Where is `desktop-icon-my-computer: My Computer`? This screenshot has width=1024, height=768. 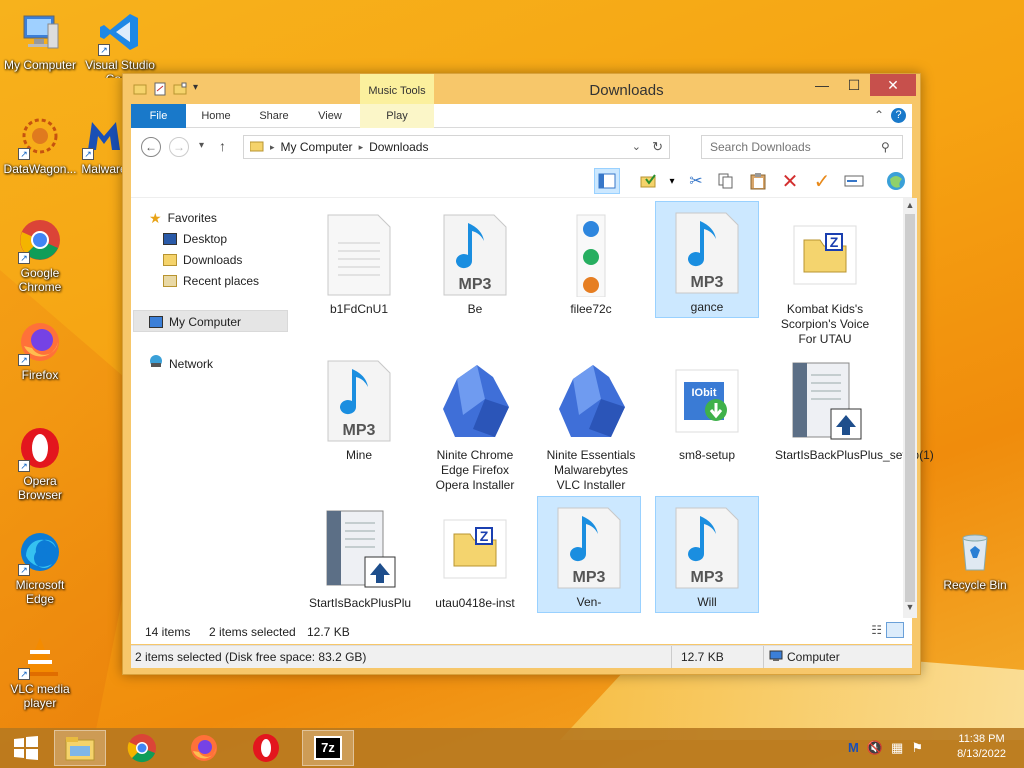 desktop-icon-my-computer: My Computer is located at coordinates (40, 40).